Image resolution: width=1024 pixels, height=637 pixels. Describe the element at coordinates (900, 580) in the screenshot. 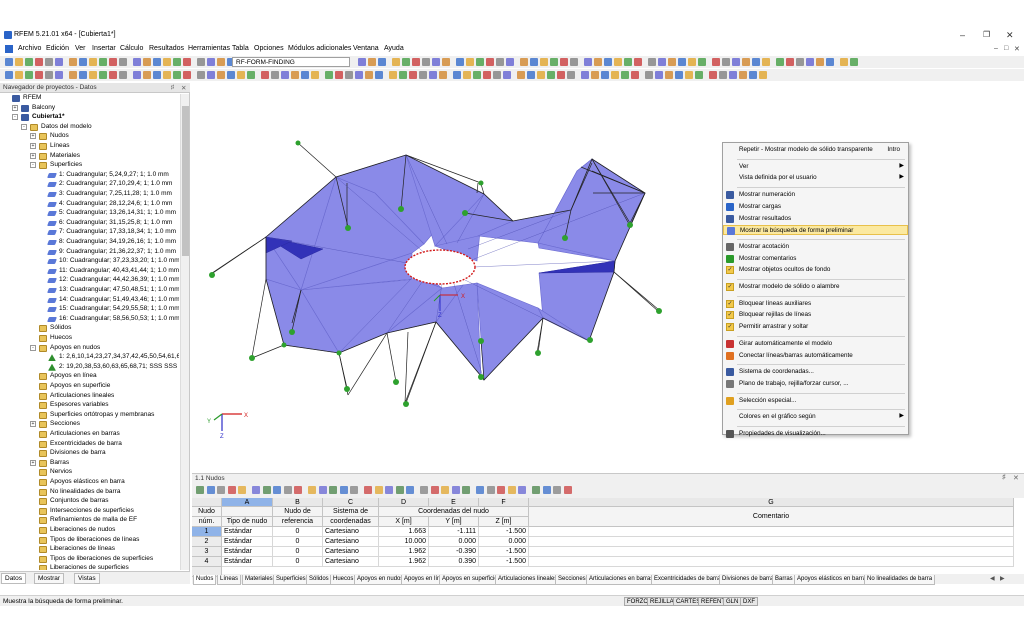

I see `table-tab: No linealidades de barra` at that location.